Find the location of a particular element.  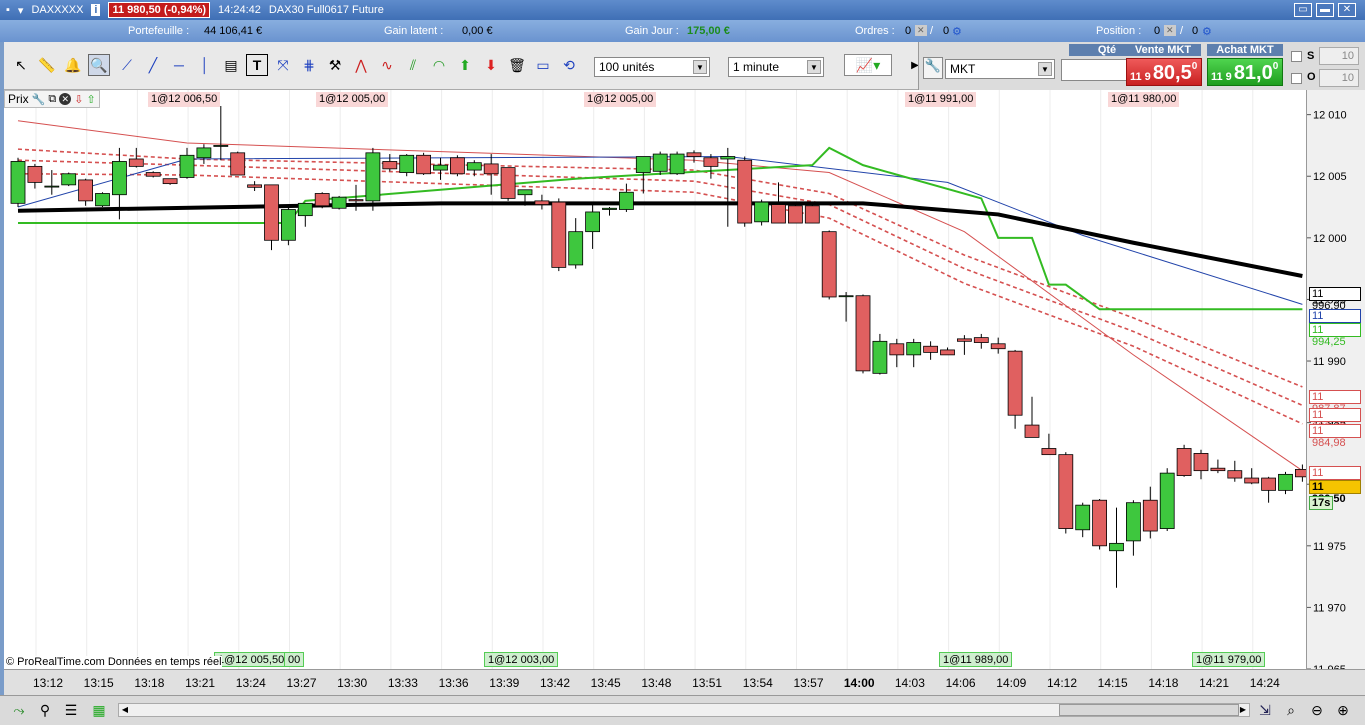

time-tick-label: 14:15 is located at coordinates (1113, 683).